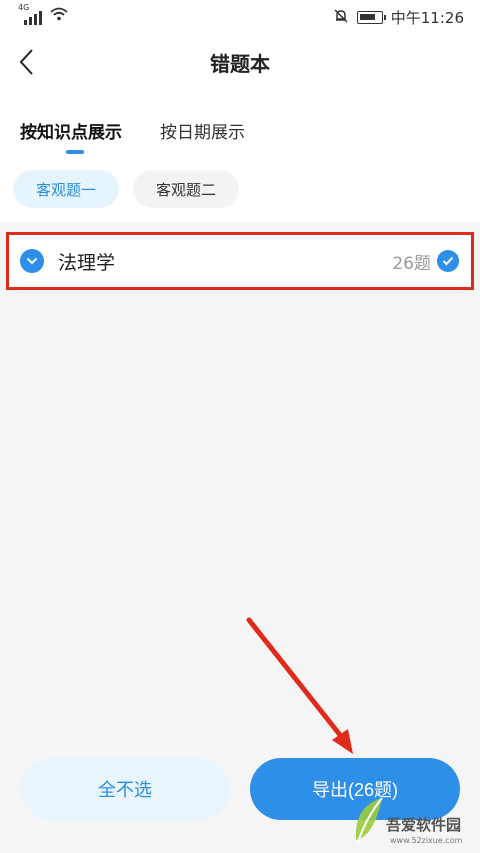 Image resolution: width=480 pixels, height=853 pixels. Describe the element at coordinates (424, 825) in the screenshot. I see `watermark-name: 吾爱软件园` at that location.